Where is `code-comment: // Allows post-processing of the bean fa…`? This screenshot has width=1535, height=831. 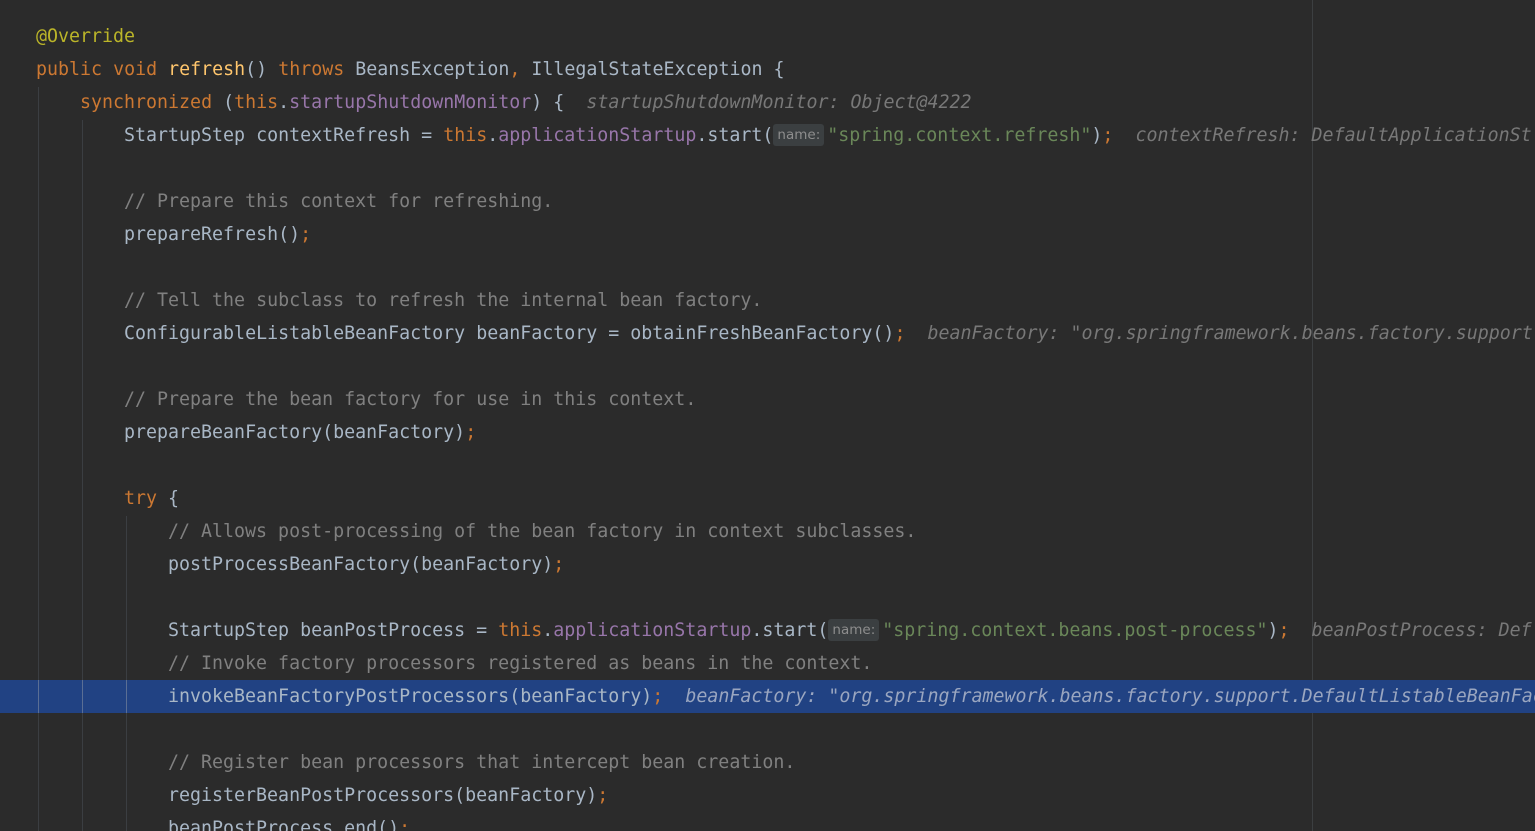 code-comment: // Allows post-processing of the bean fa… is located at coordinates (542, 531).